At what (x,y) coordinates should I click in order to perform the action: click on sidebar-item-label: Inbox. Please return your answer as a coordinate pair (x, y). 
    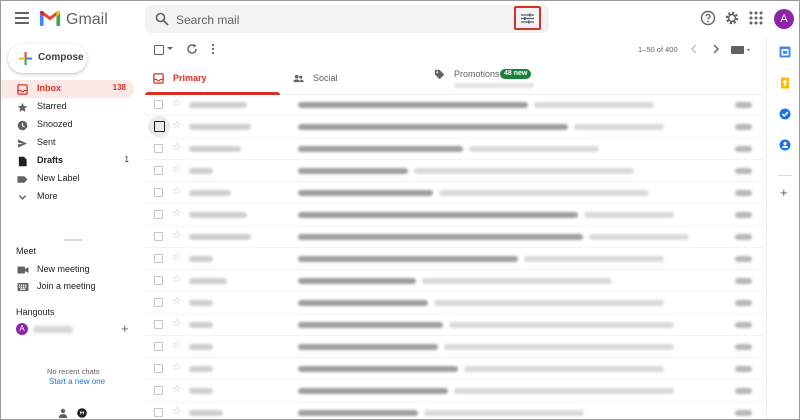
    Looking at the image, I should click on (49, 88).